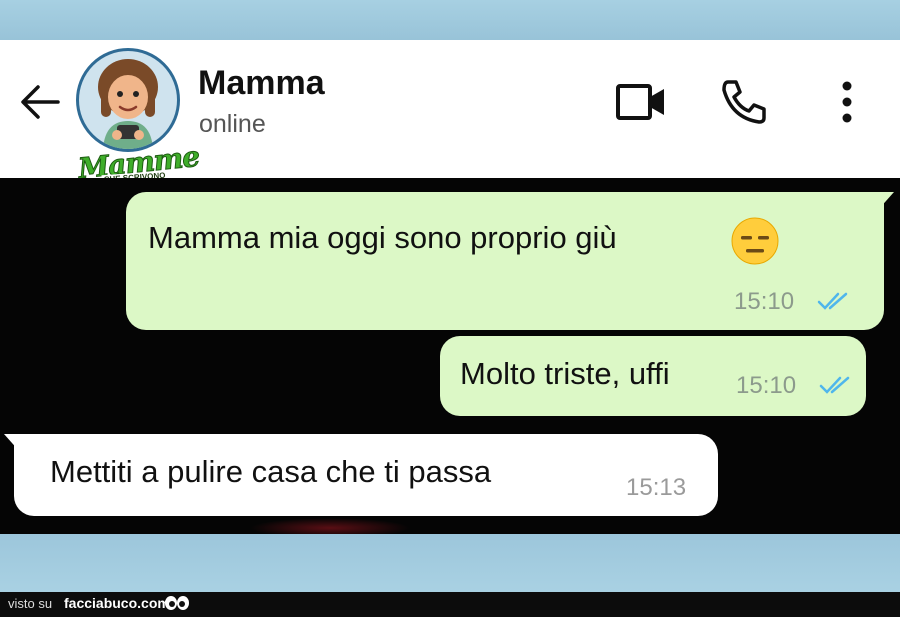 Image resolution: width=900 pixels, height=617 pixels. Describe the element at coordinates (330, 526) in the screenshot. I see `background-glow` at that location.